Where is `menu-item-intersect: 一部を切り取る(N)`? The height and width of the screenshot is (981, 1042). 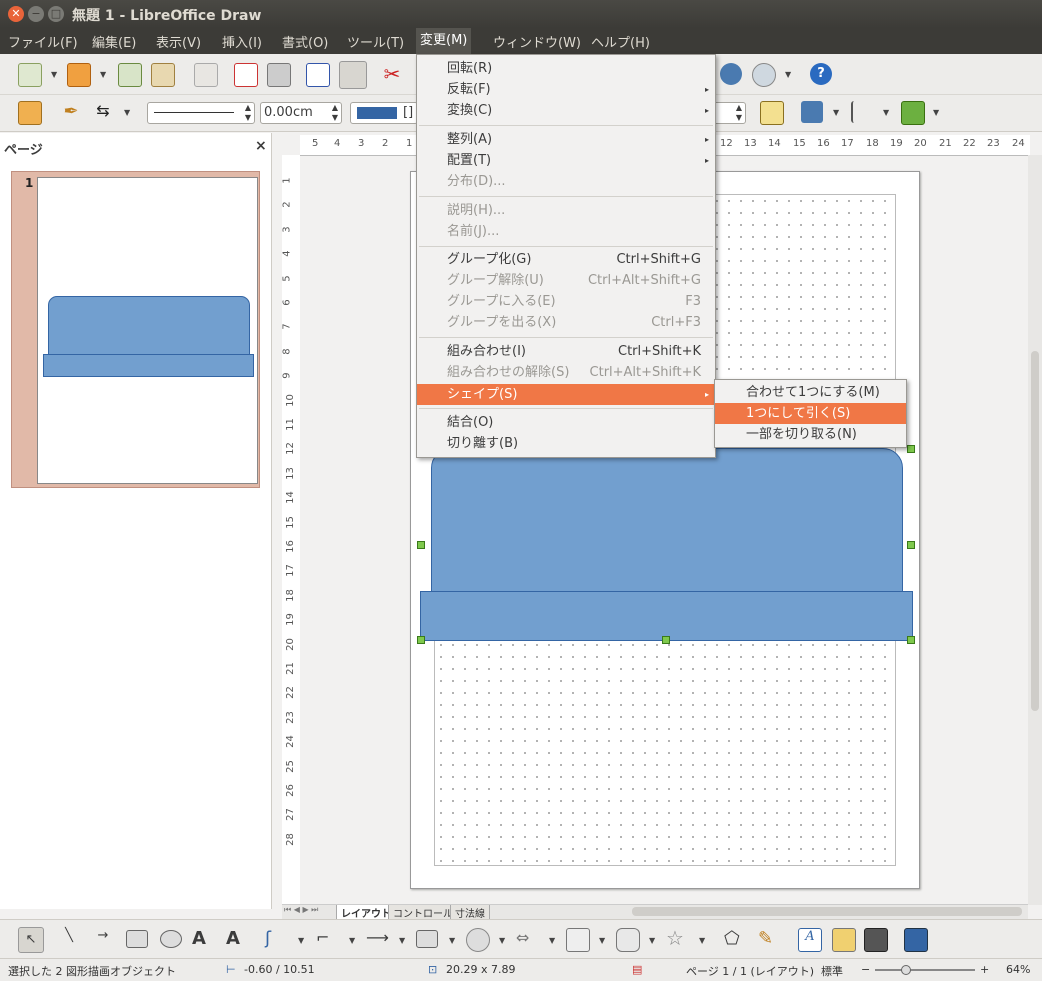
menu-item-intersect: 一部を切り取る(N) is located at coordinates (810, 434).